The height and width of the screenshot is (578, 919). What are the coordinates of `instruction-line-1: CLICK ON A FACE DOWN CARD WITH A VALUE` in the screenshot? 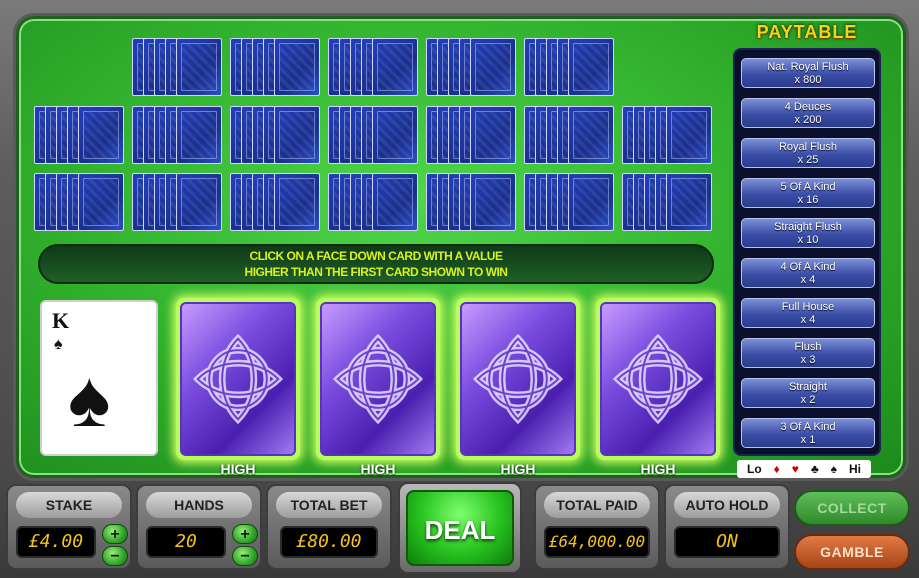 It's located at (376, 256).